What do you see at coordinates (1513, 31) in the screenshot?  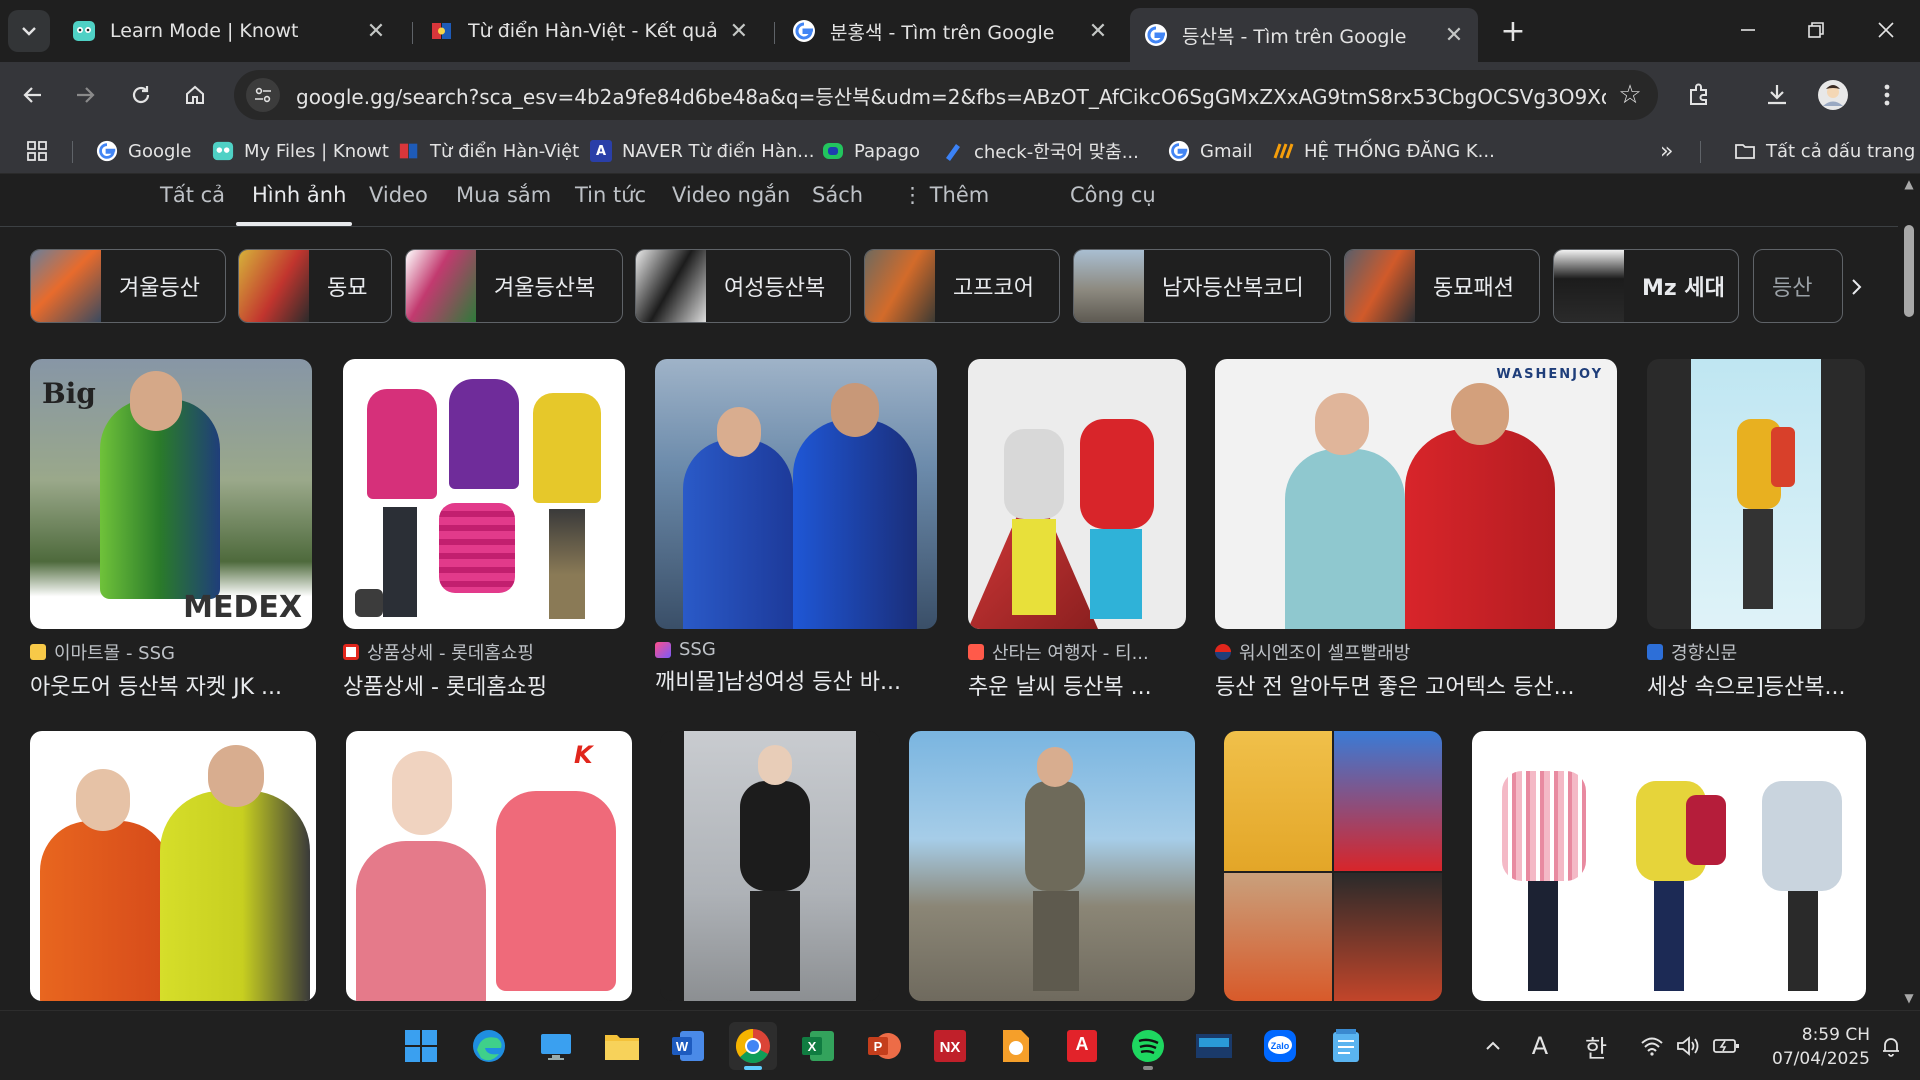 I see `new-tab-plus-icon: +` at bounding box center [1513, 31].